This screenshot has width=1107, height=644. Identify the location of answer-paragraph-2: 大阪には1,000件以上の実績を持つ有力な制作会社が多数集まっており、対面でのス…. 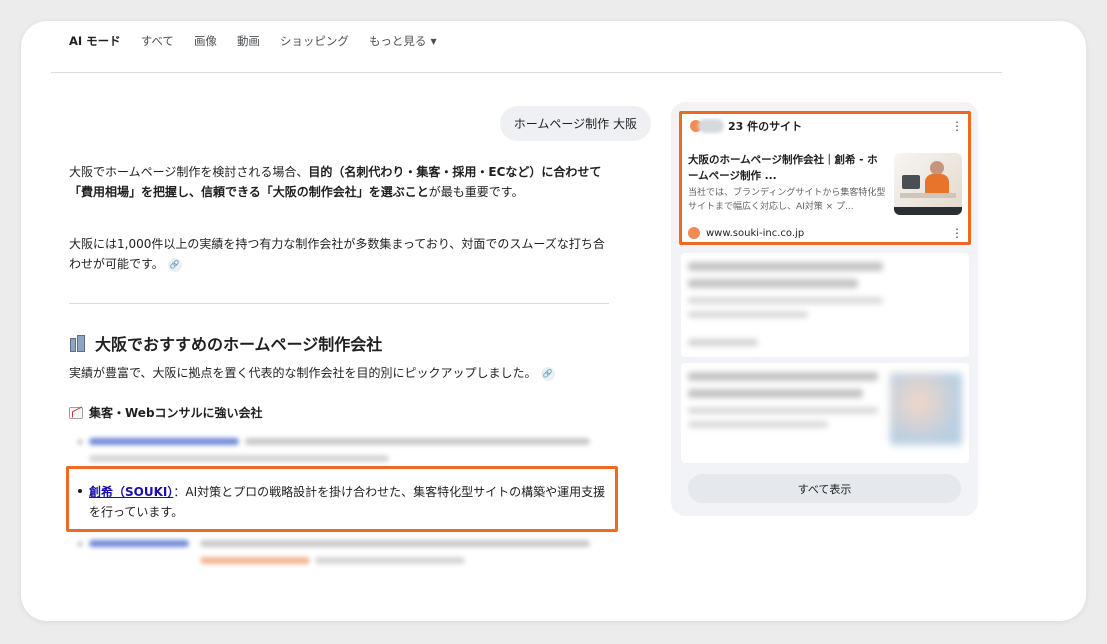
(339, 254).